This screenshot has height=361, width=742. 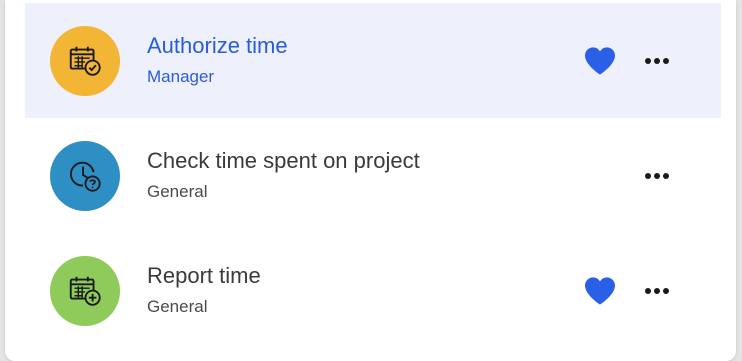 I want to click on item-subtitle: Manager, so click(x=181, y=76).